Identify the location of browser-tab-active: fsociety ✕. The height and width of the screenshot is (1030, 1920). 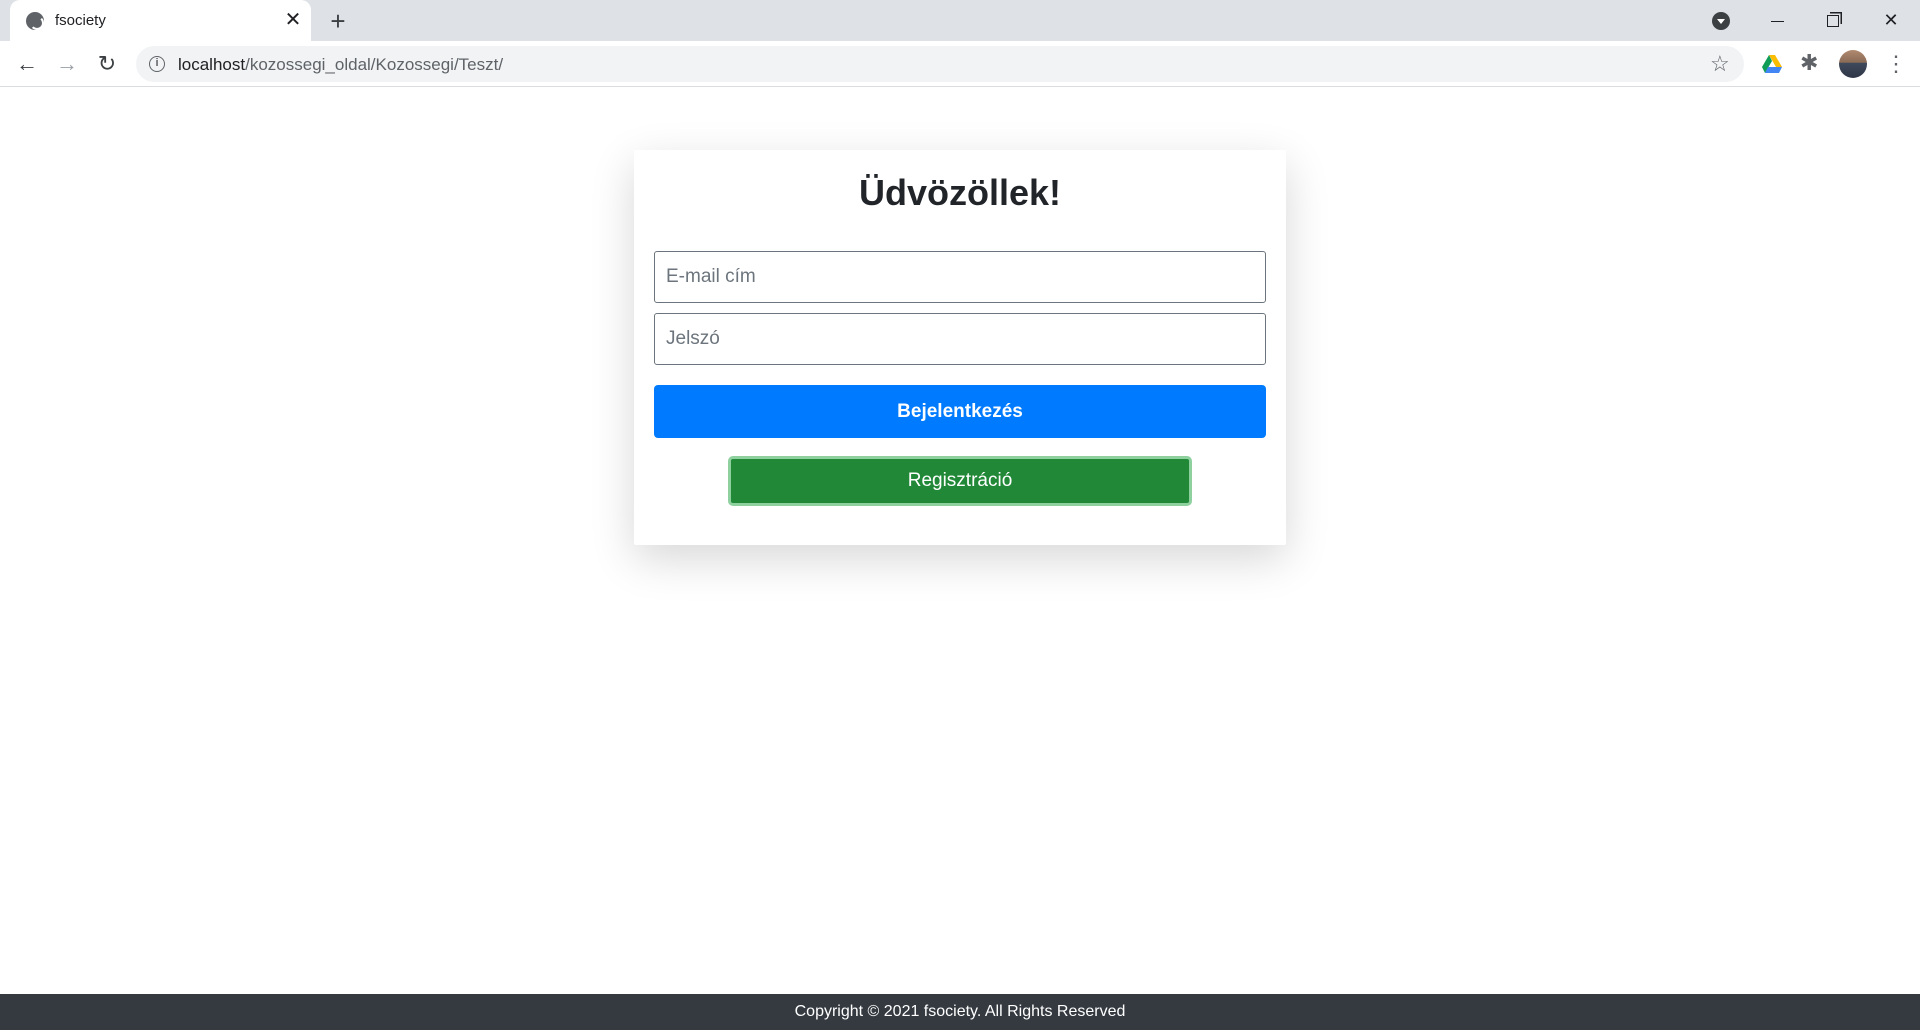
(160, 20).